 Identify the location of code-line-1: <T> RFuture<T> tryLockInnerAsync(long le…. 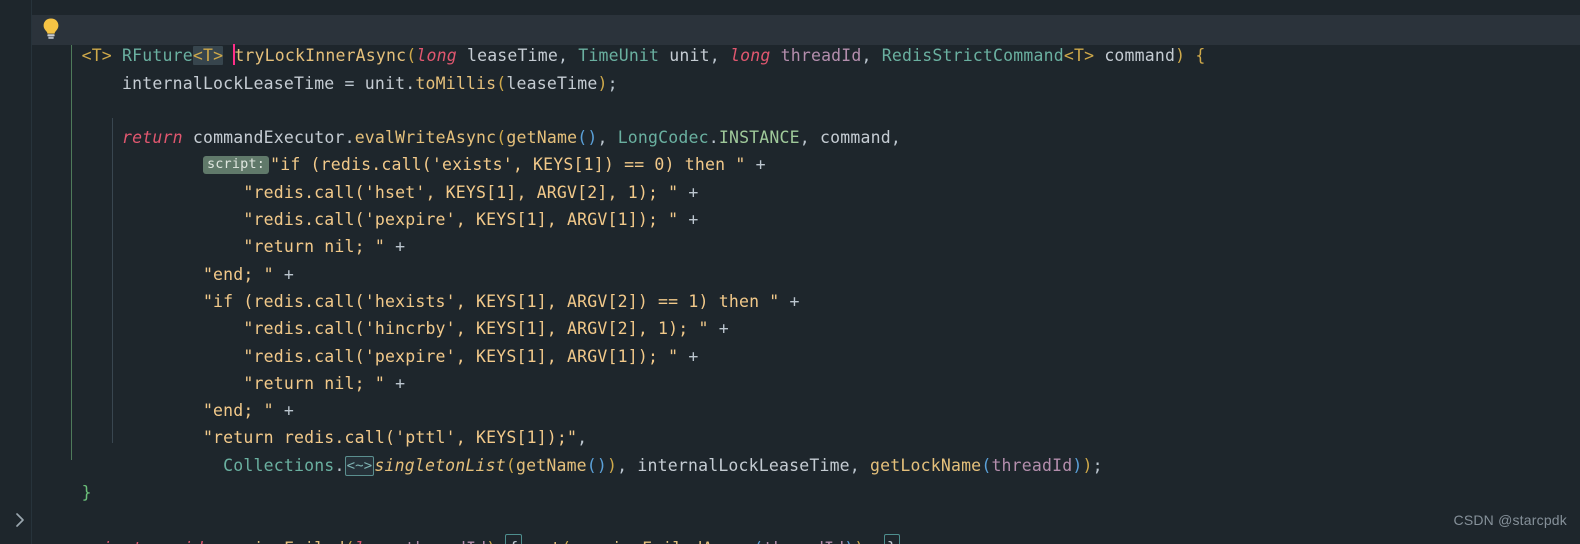
(618, 40).